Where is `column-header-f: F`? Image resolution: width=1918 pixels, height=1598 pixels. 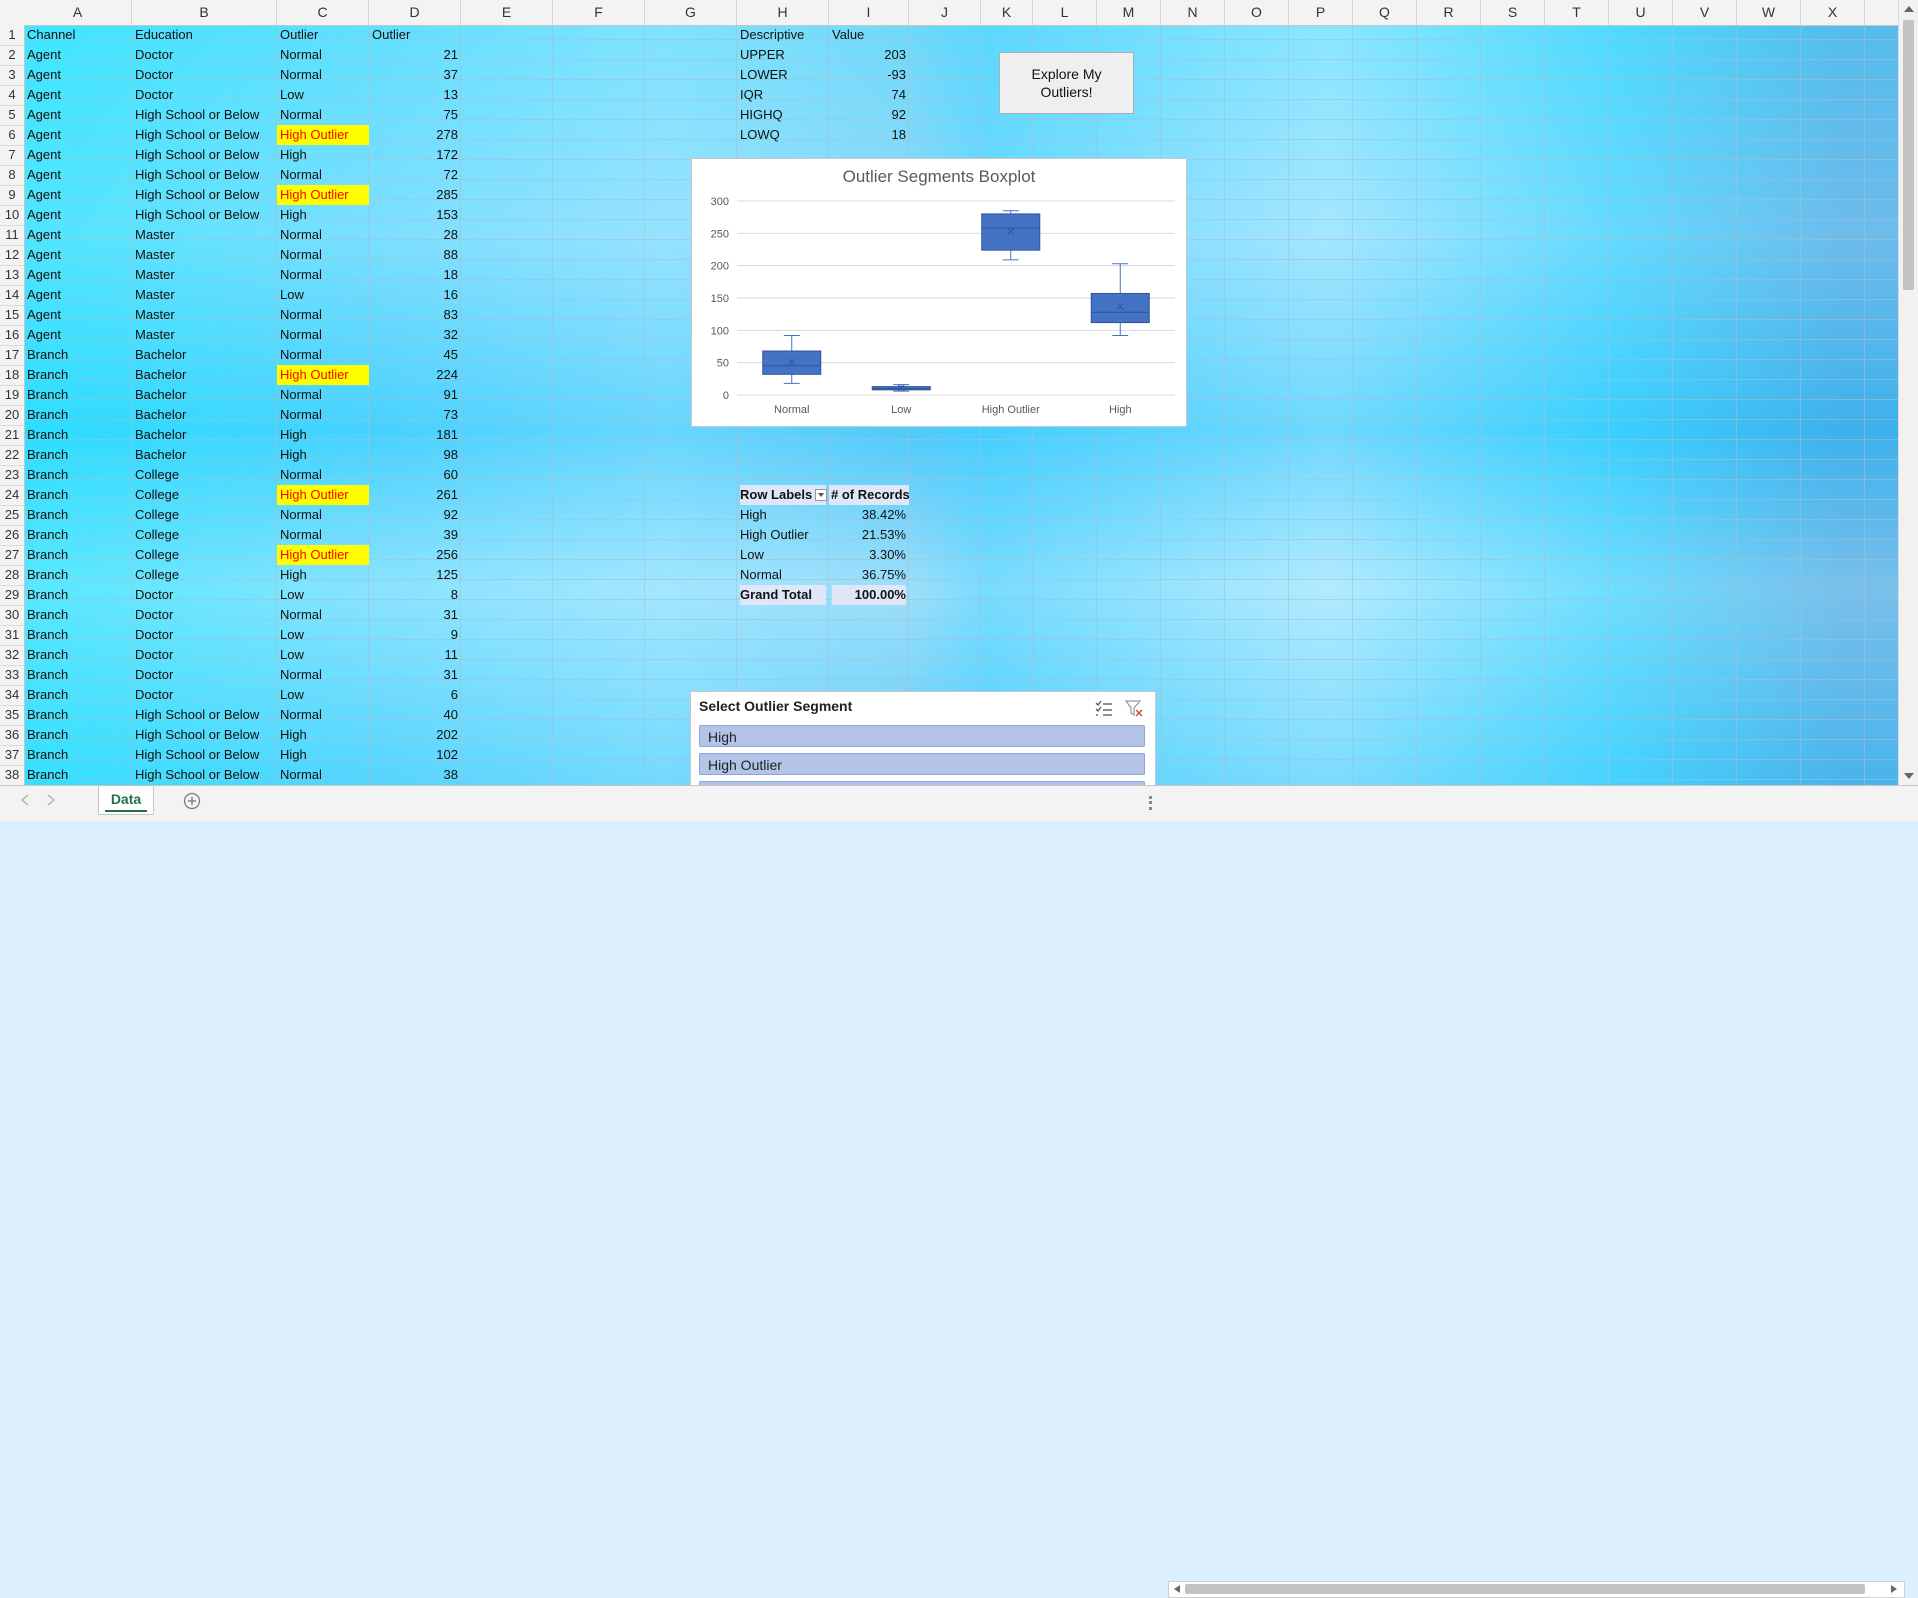 column-header-f: F is located at coordinates (599, 12).